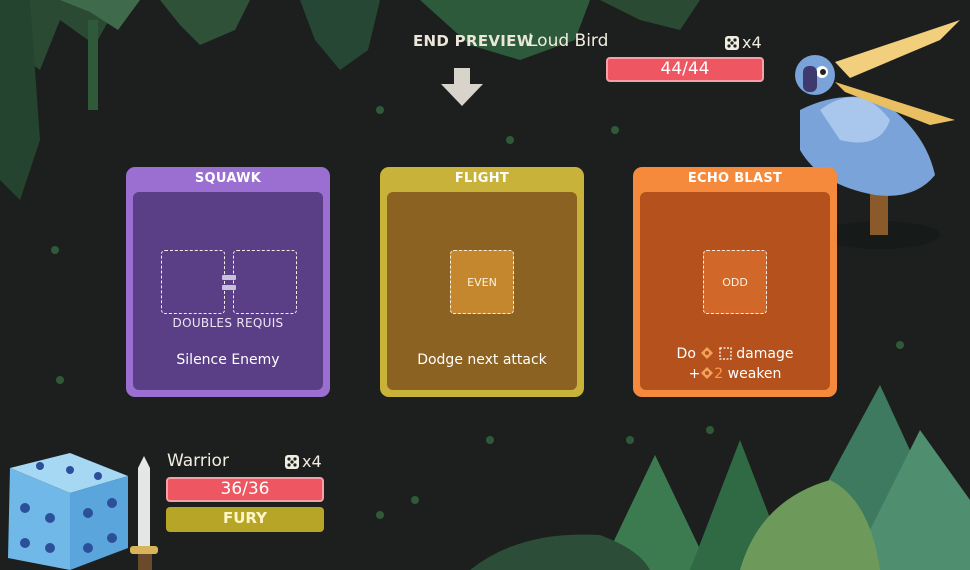 Image resolution: width=970 pixels, height=570 pixels. What do you see at coordinates (473, 41) in the screenshot?
I see `end-preview-button: END PREVIEW` at bounding box center [473, 41].